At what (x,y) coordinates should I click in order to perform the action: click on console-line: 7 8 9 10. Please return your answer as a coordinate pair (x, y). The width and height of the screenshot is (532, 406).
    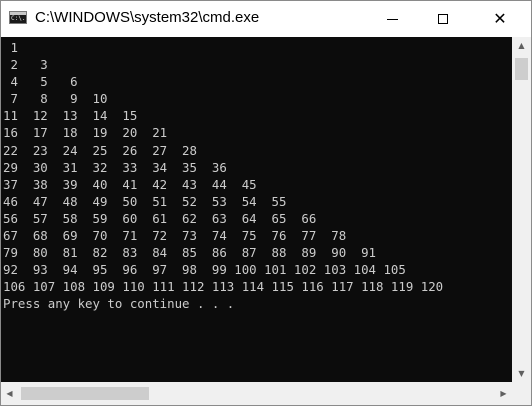
    Looking at the image, I should click on (55, 98).